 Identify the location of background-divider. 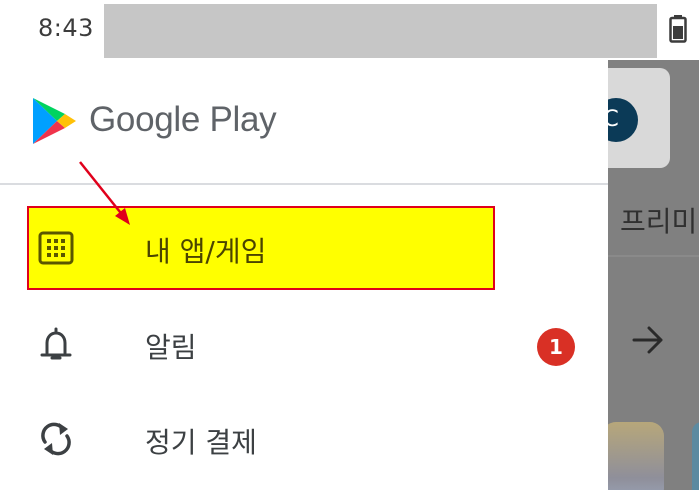
(653, 256).